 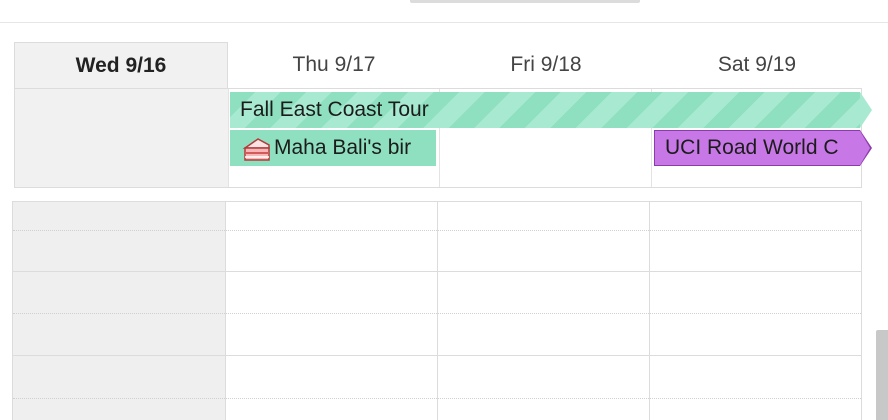 I want to click on scrollbar-thumb, so click(x=882, y=375).